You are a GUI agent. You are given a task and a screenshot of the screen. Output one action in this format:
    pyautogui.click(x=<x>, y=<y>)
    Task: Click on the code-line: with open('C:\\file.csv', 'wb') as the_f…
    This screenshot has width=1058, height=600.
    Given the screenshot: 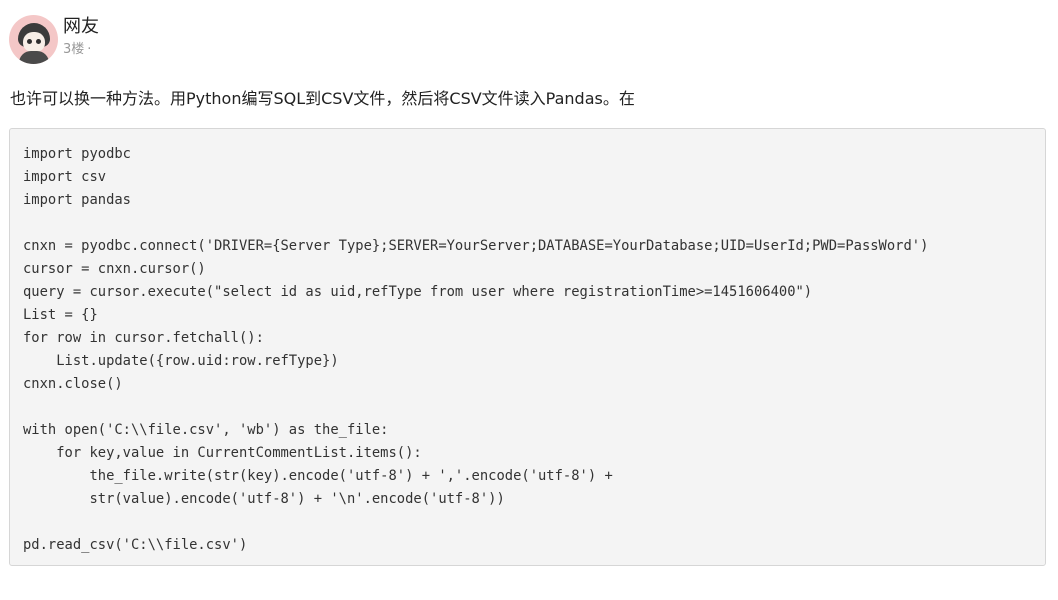 What is the action you would take?
    pyautogui.click(x=206, y=430)
    